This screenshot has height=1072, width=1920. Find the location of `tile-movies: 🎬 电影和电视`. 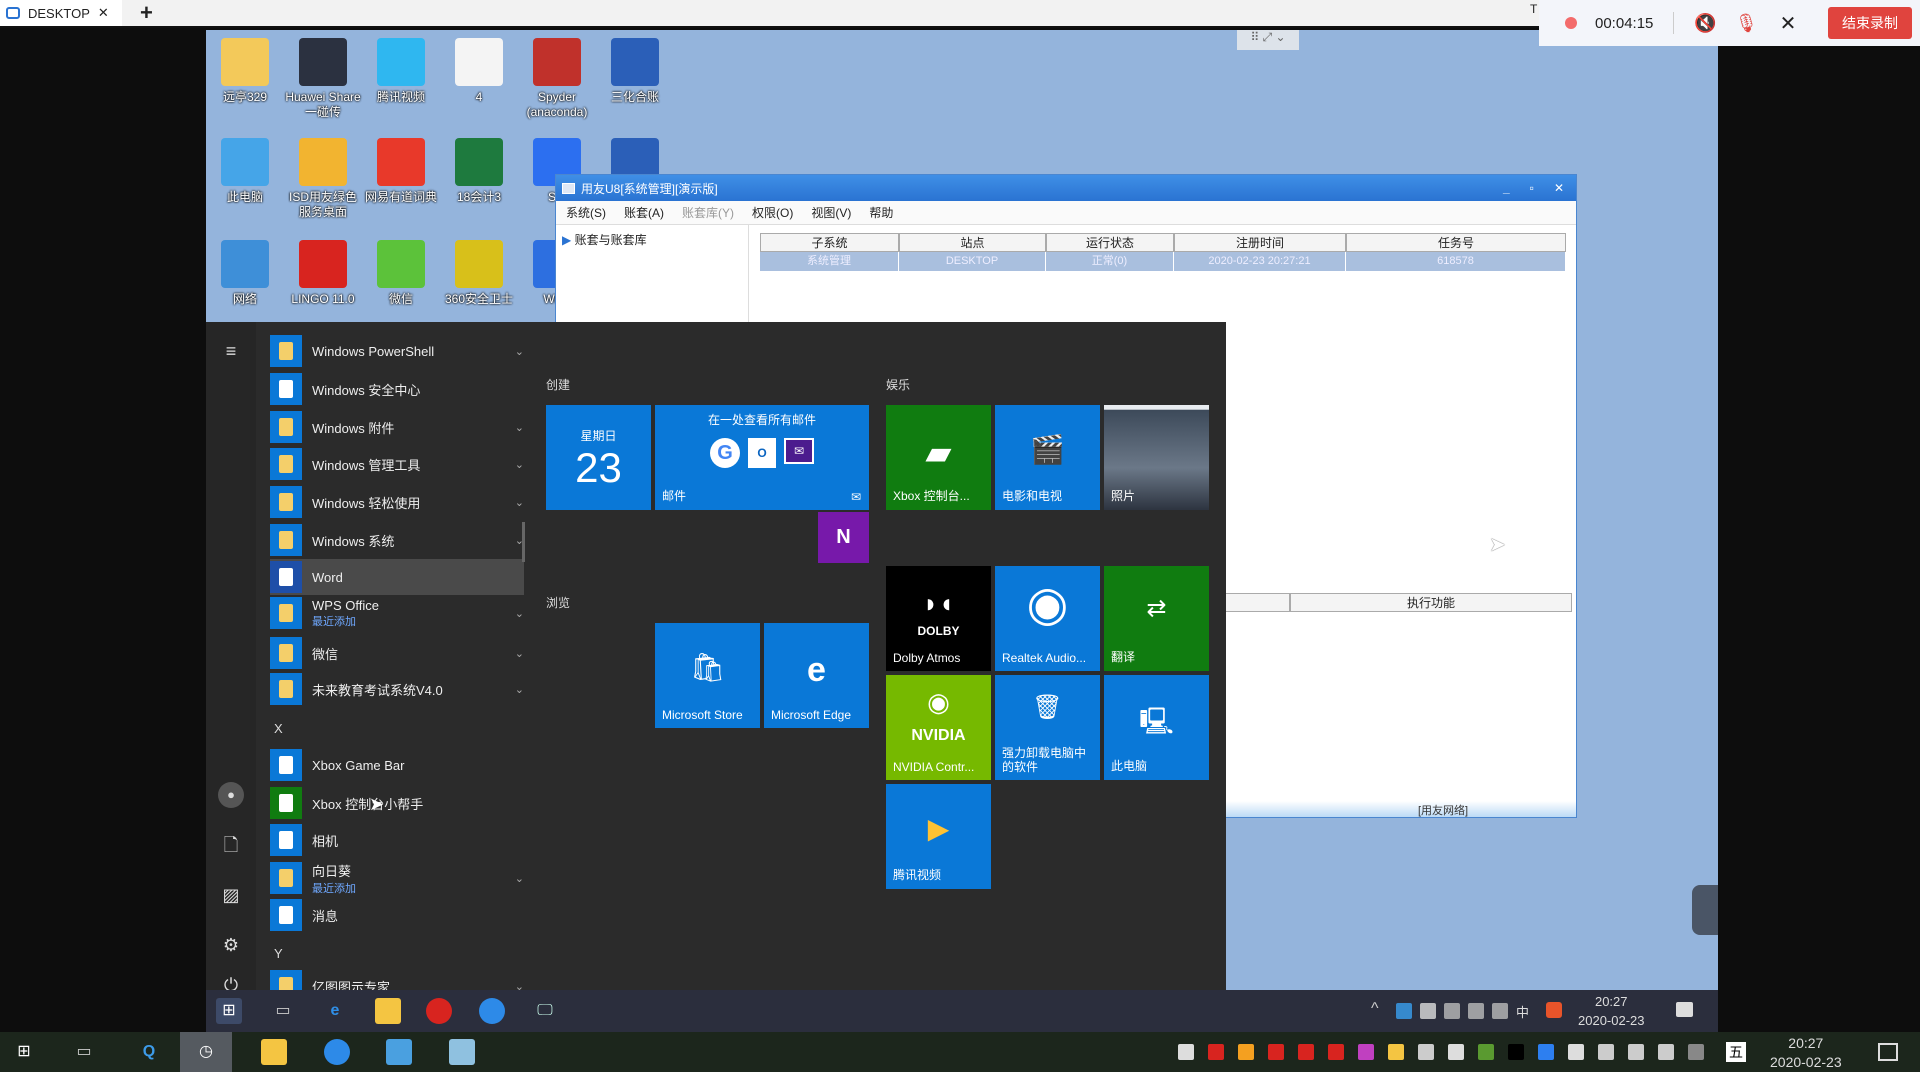

tile-movies: 🎬 电影和电视 is located at coordinates (1047, 457).